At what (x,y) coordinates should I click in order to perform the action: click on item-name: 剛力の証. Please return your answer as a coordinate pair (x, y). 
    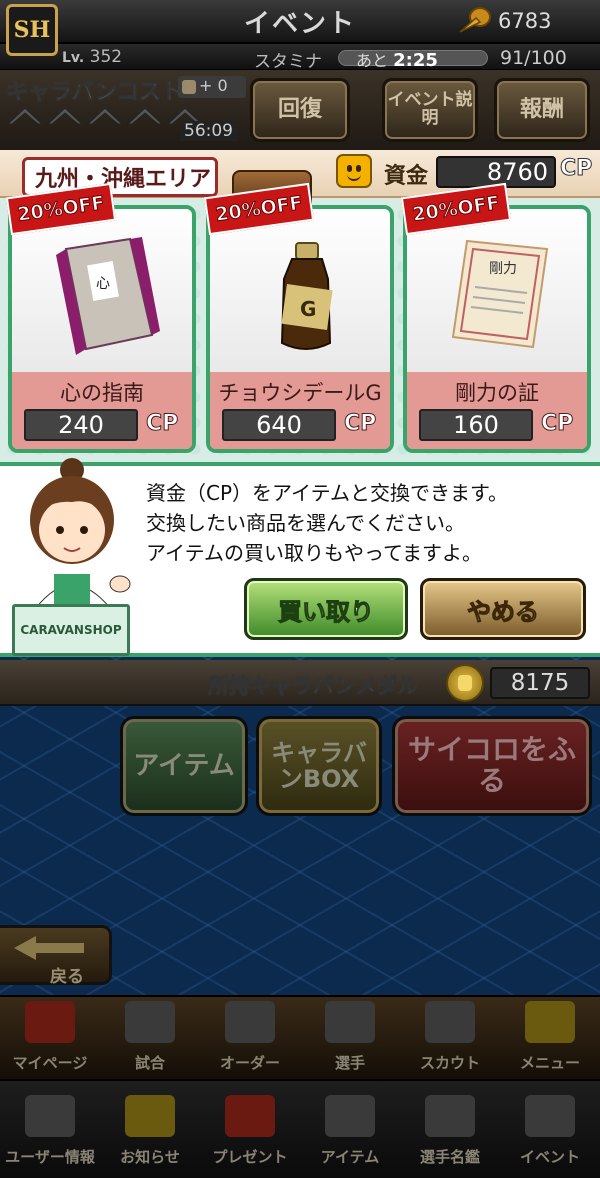
    Looking at the image, I should click on (497, 393).